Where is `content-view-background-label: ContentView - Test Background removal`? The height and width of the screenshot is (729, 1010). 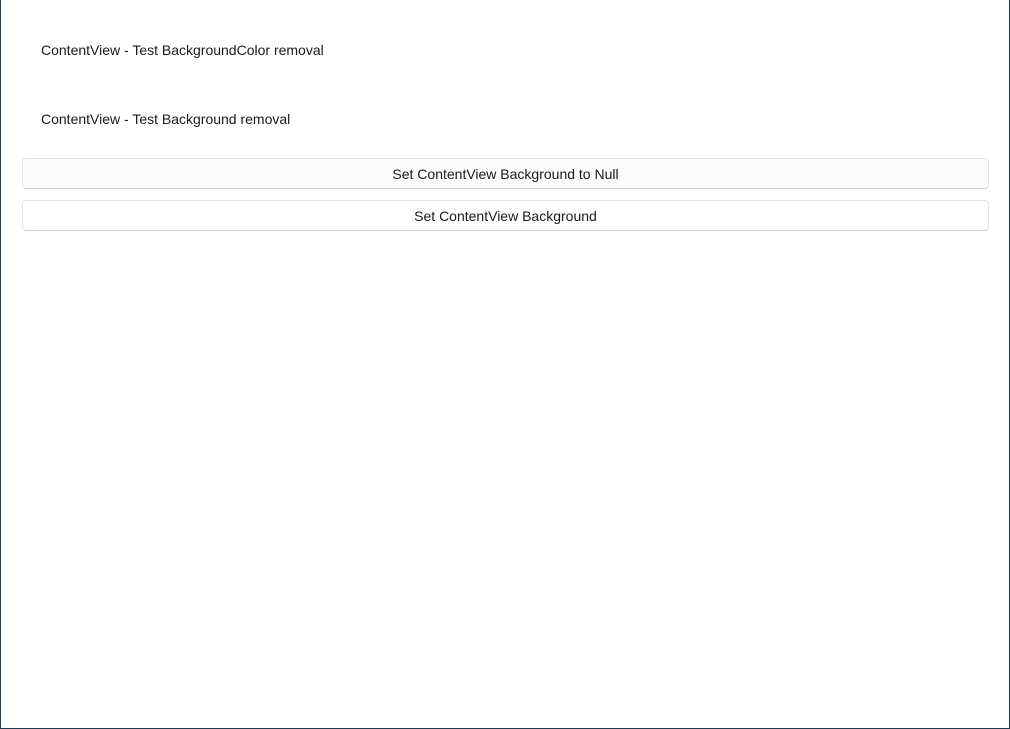 content-view-background-label: ContentView - Test Background removal is located at coordinates (166, 119).